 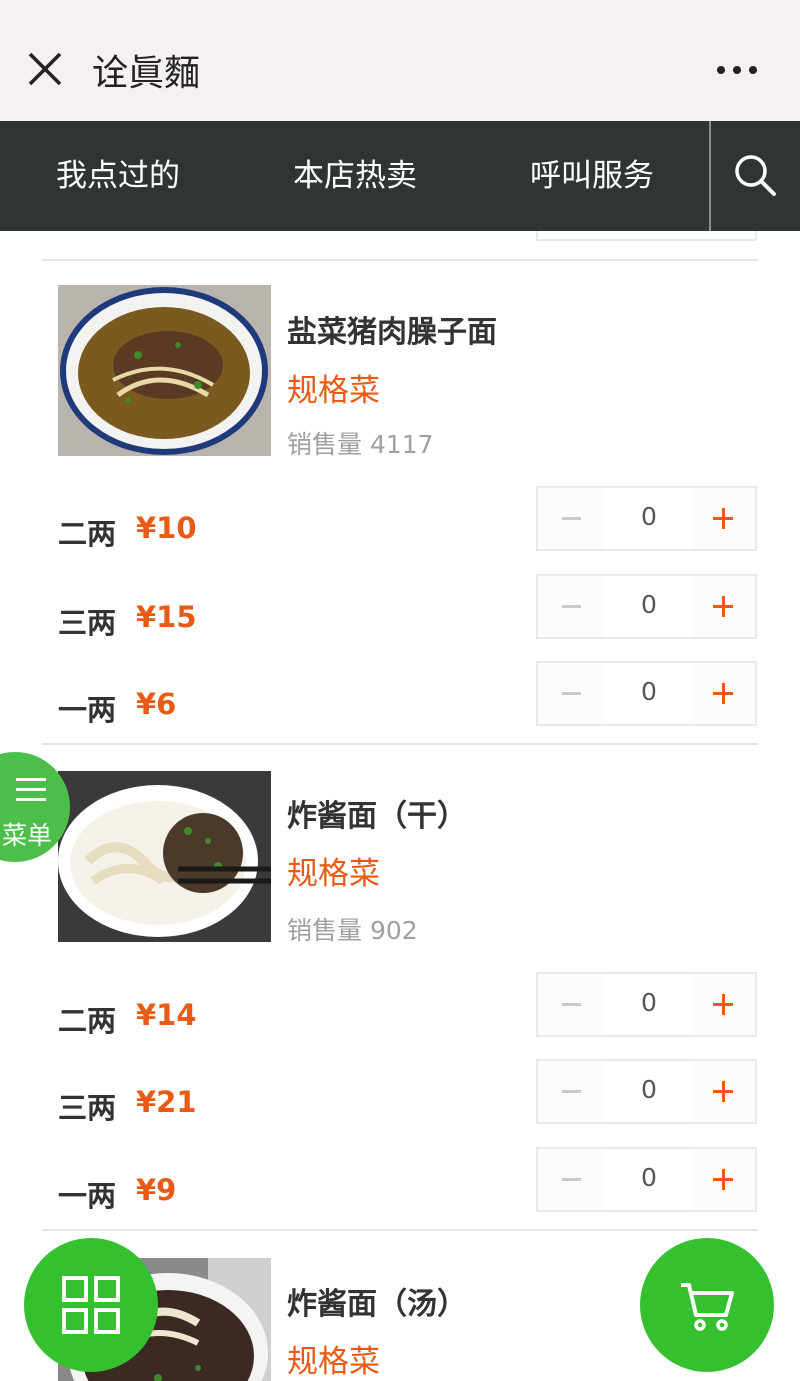 What do you see at coordinates (146, 73) in the screenshot?
I see `page-title: 诠眞麵` at bounding box center [146, 73].